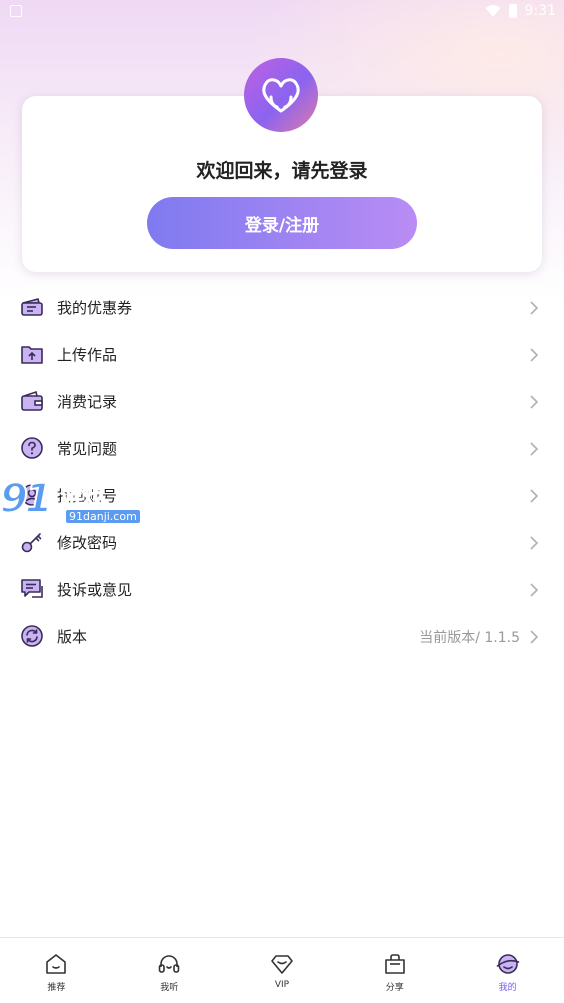 Image resolution: width=564 pixels, height=1003 pixels. What do you see at coordinates (281, 95) in the screenshot?
I see `app-logo-heart-icon` at bounding box center [281, 95].